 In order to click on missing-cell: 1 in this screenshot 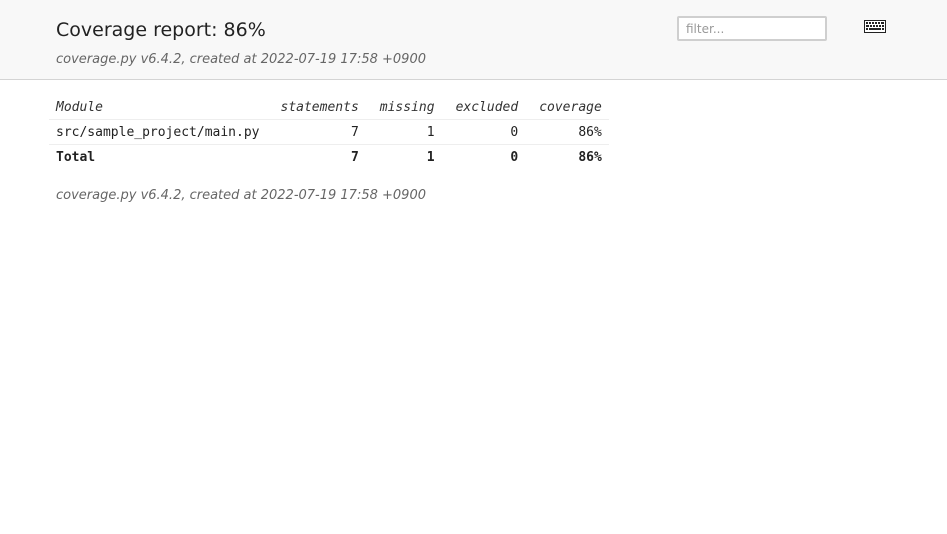, I will do `click(403, 132)`.